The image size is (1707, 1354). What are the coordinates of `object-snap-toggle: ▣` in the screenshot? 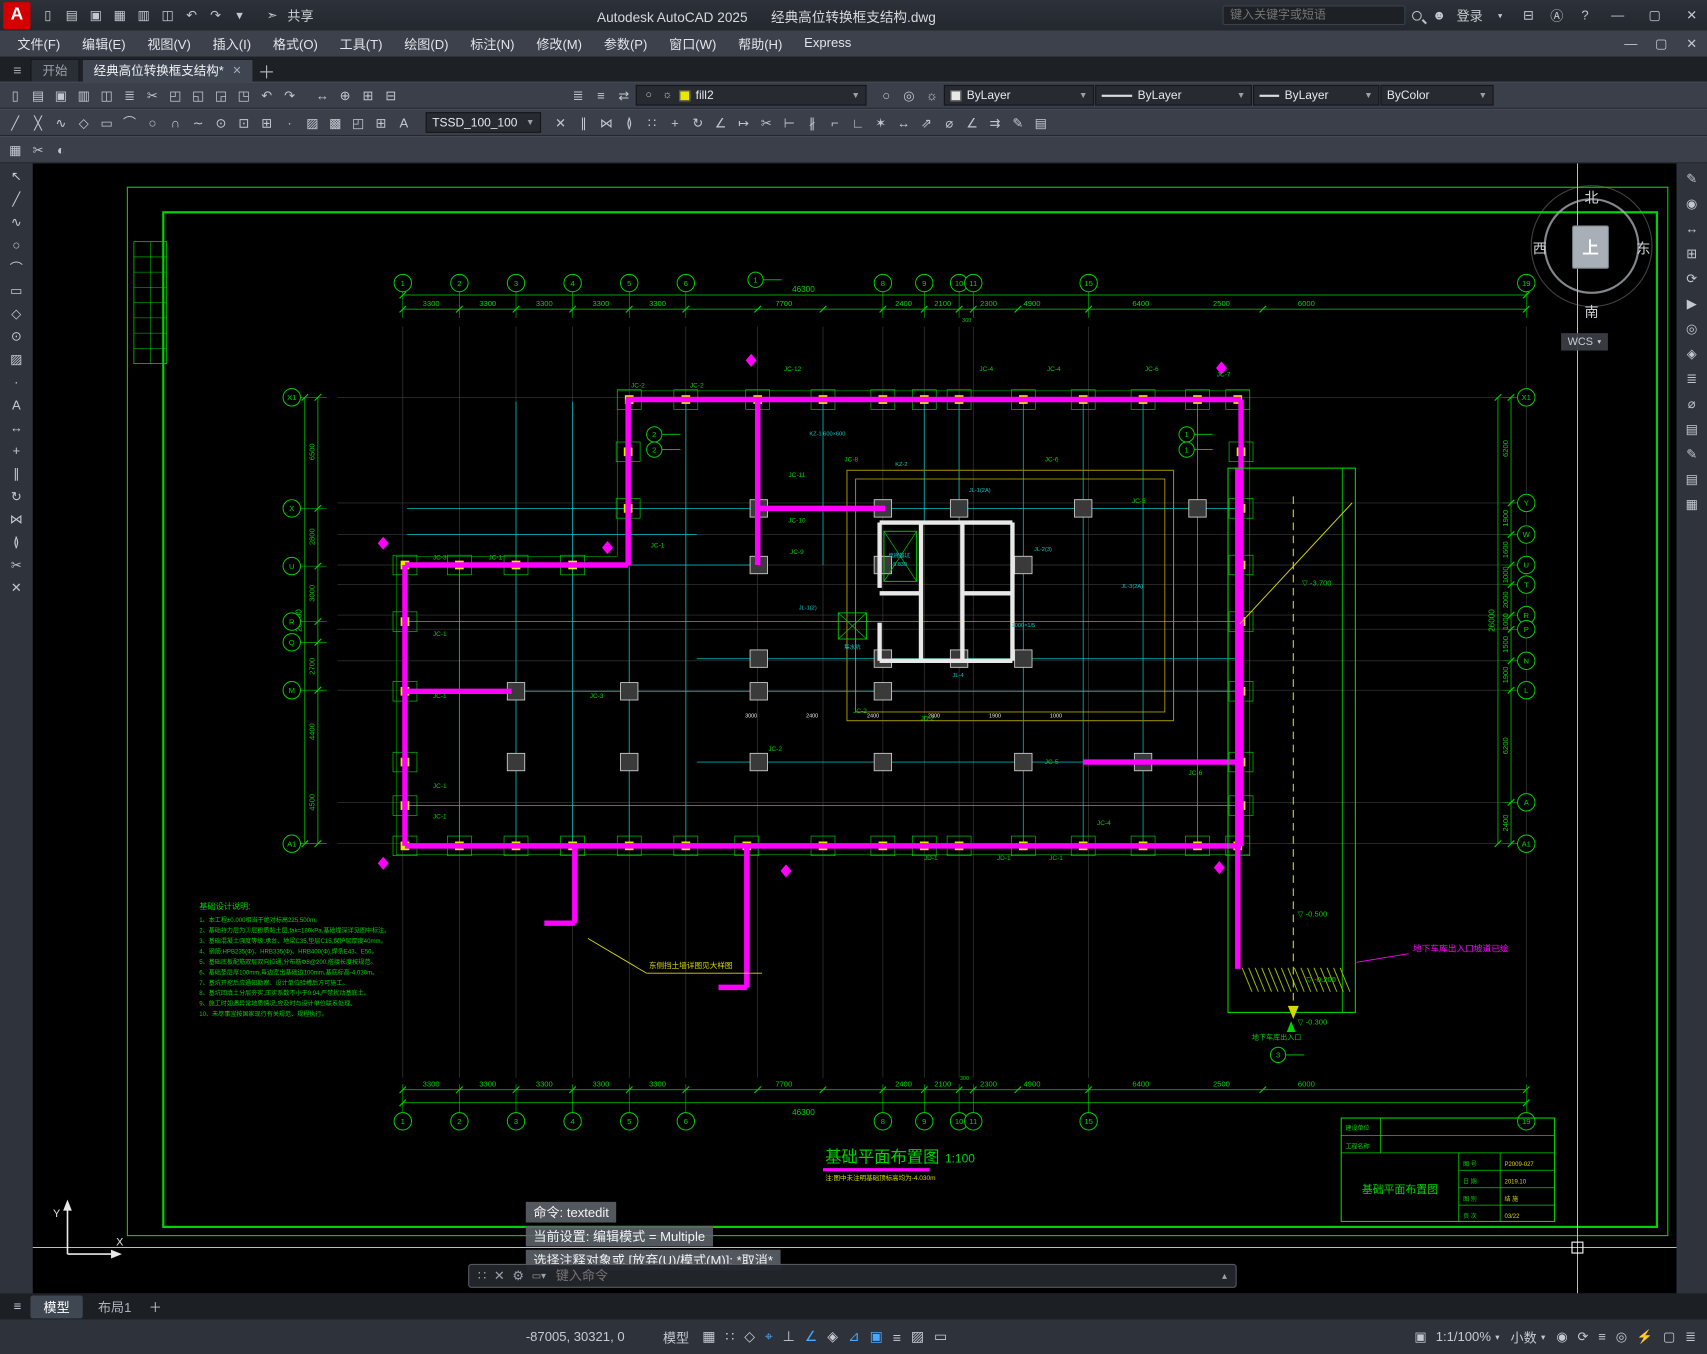 It's located at (876, 1336).